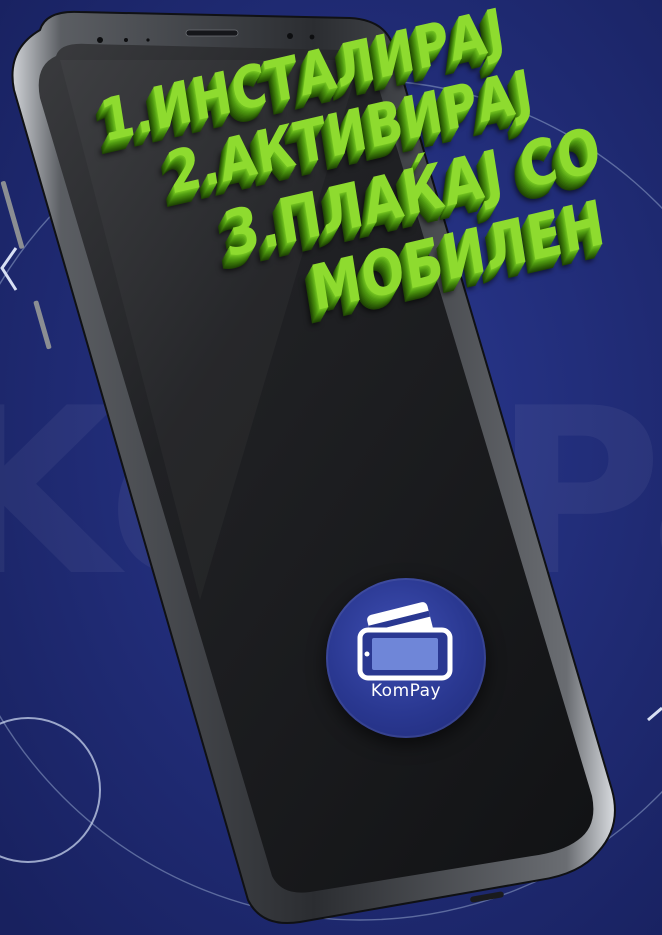  I want to click on usb-port, so click(487, 897).